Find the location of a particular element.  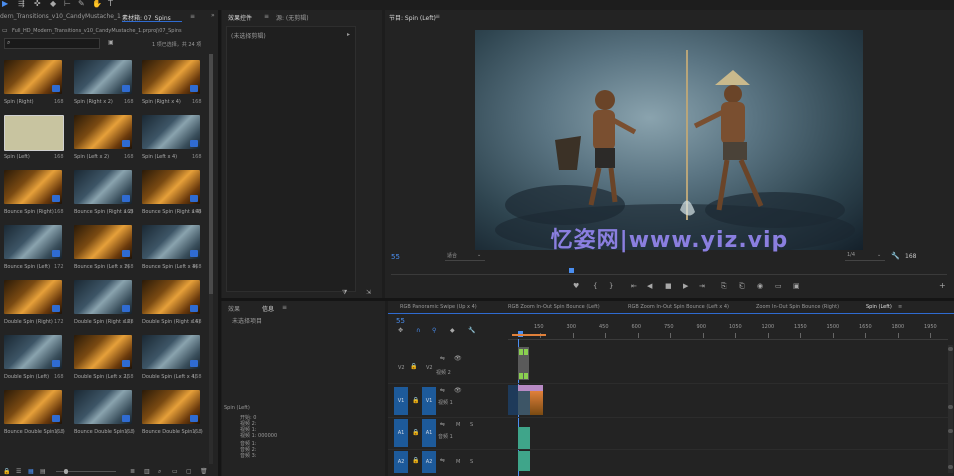

lift-icon: ⎘ is located at coordinates (724, 286).